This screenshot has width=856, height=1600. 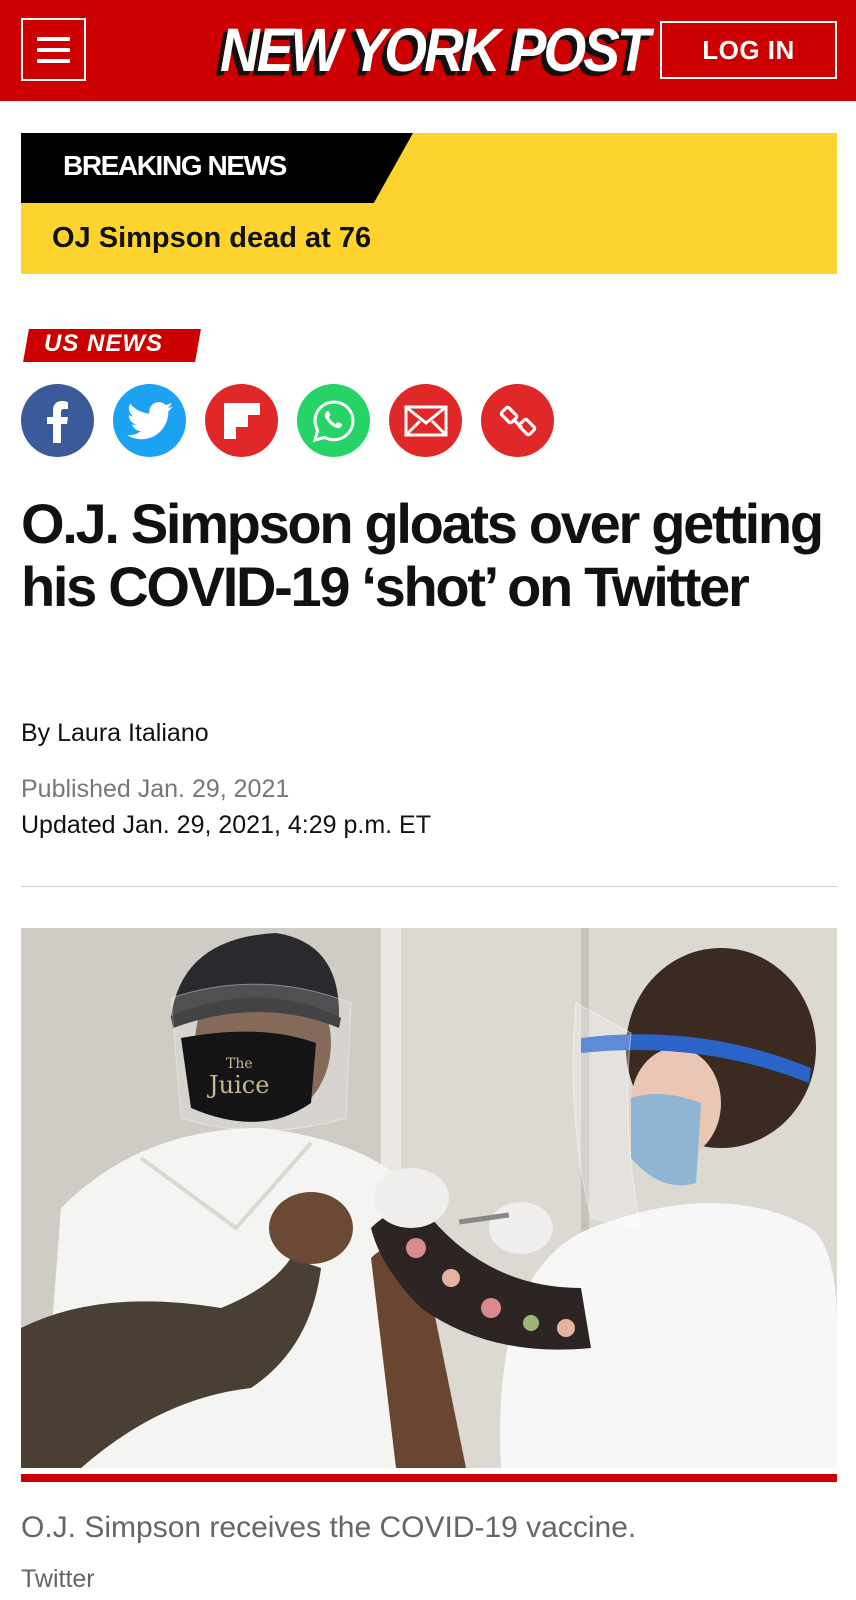 I want to click on copy-link-button, so click(x=517, y=420).